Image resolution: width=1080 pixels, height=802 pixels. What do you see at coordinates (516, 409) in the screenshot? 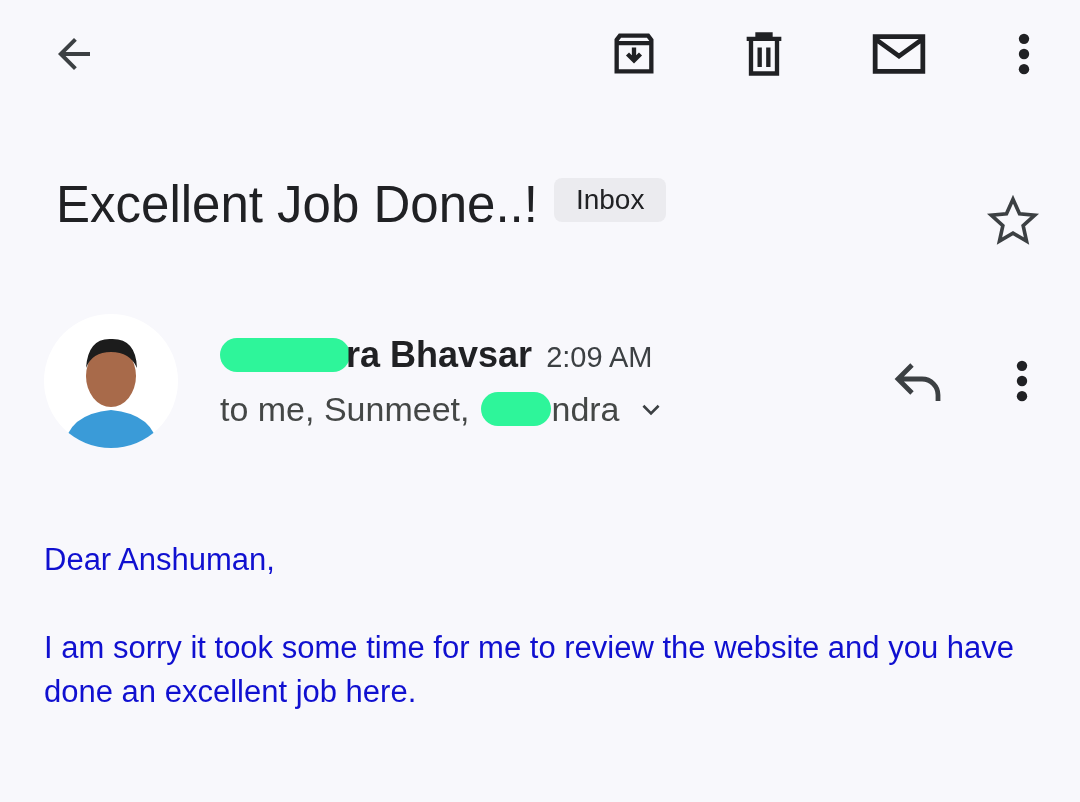
I see `redaction-mark` at bounding box center [516, 409].